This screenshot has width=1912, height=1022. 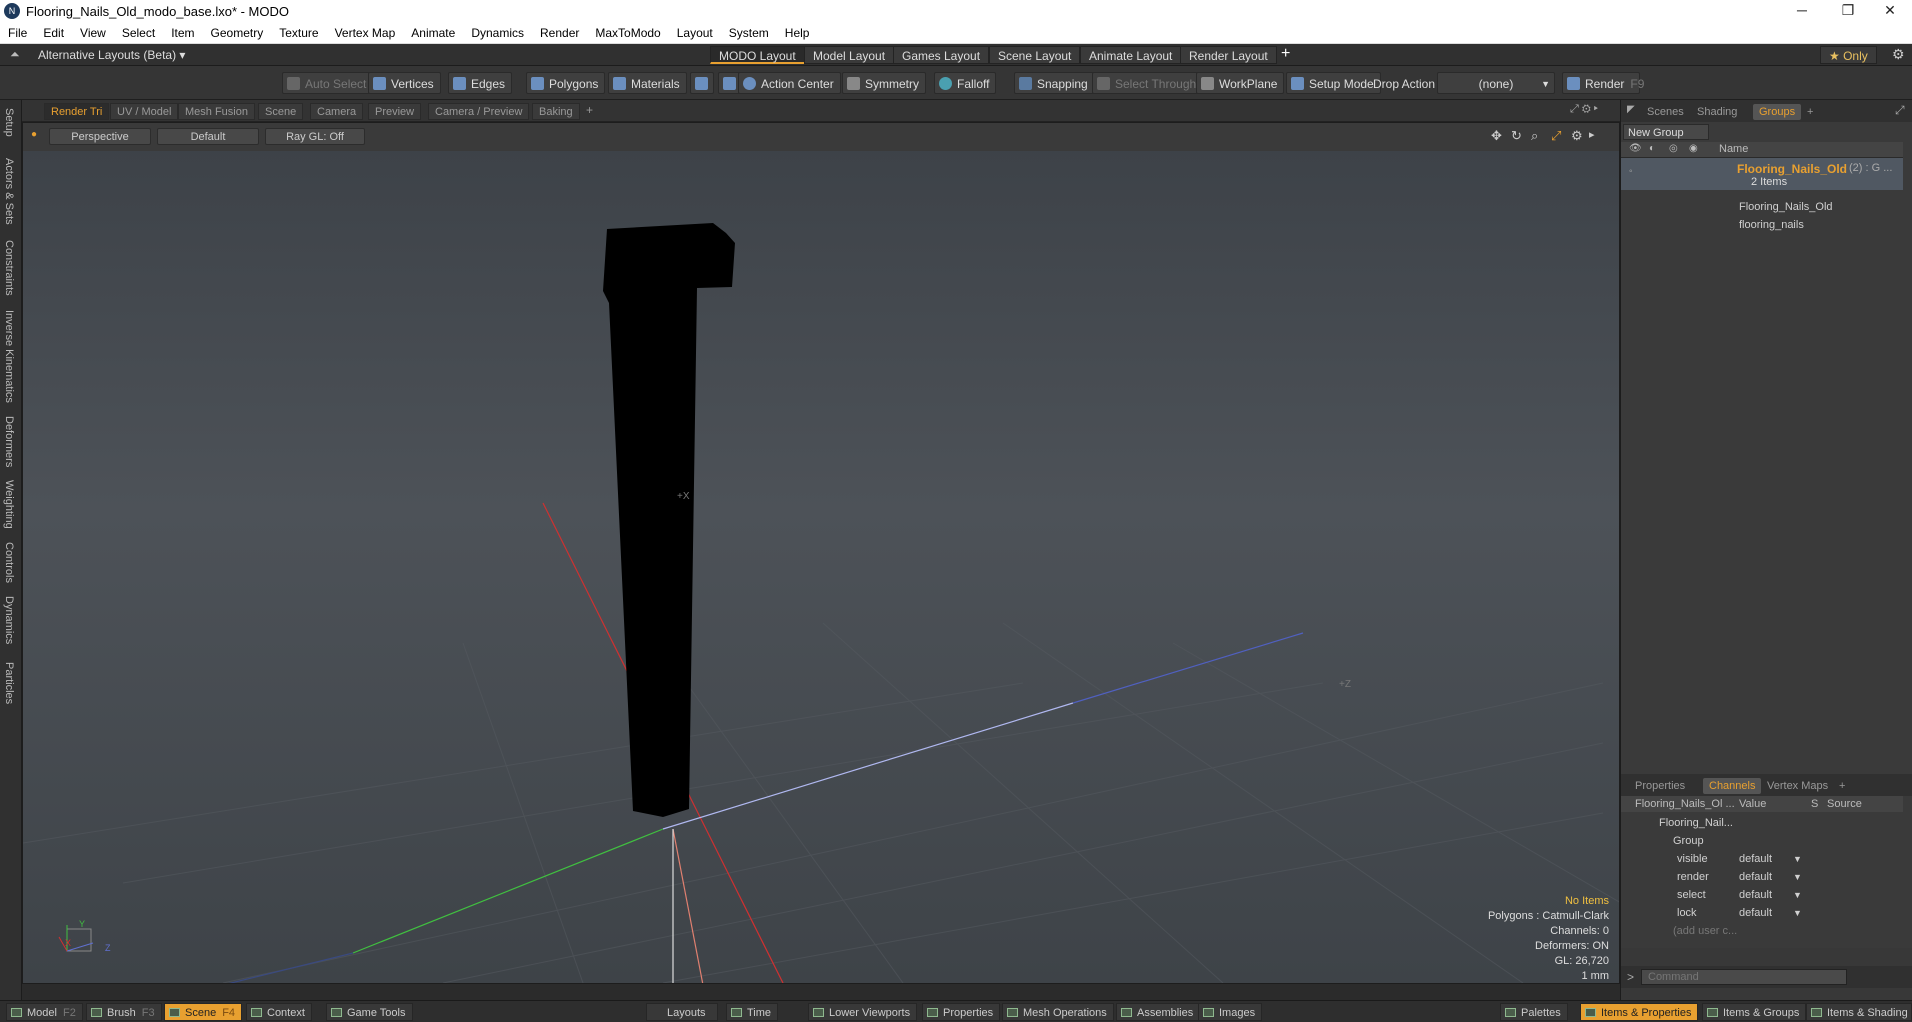 What do you see at coordinates (298, 33) in the screenshot?
I see `menu-texture: Texture` at bounding box center [298, 33].